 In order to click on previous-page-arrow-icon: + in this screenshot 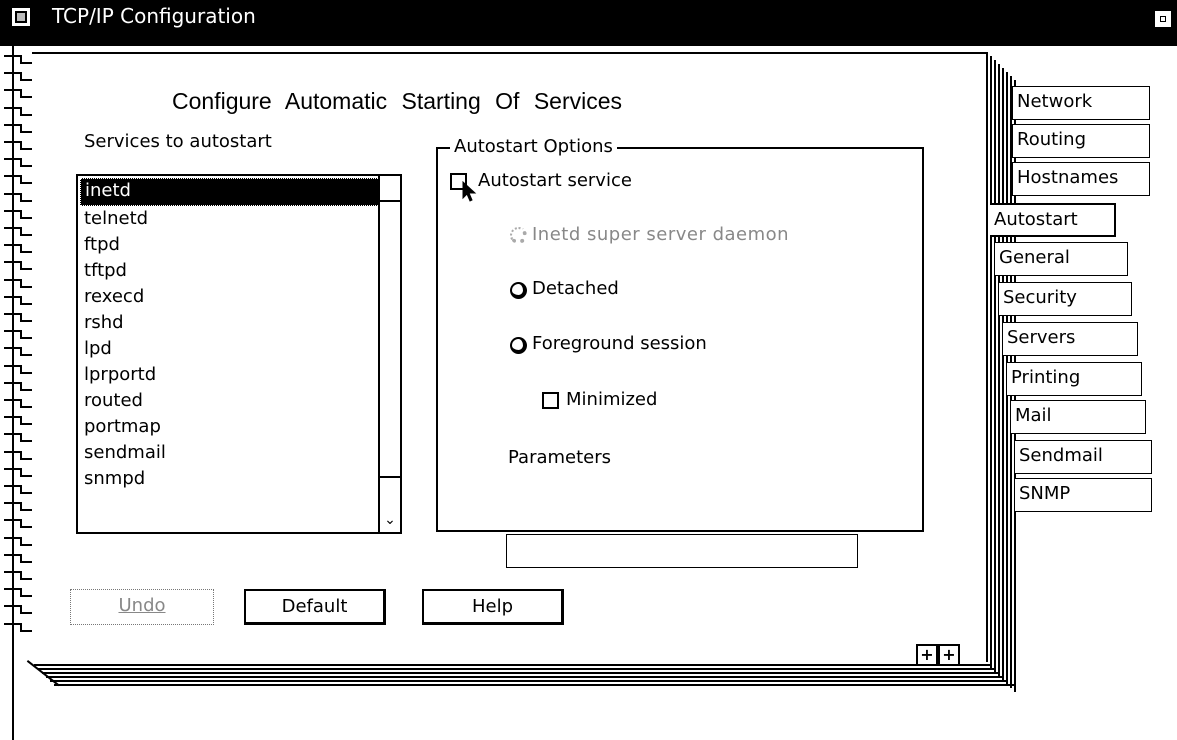, I will do `click(927, 655)`.